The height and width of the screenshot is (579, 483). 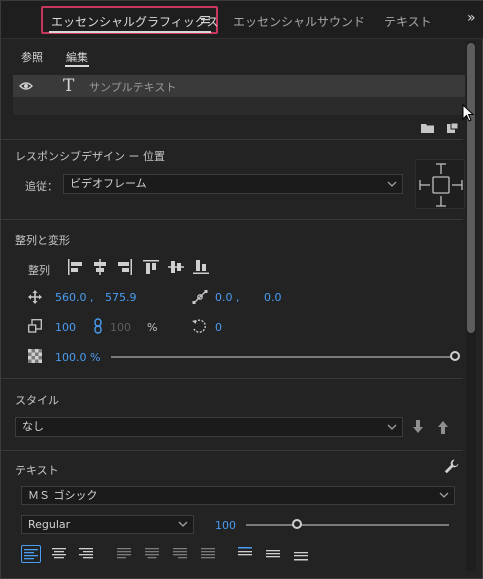 I want to click on font-family-dropdown: ＭＳ ゴシック, so click(x=238, y=495).